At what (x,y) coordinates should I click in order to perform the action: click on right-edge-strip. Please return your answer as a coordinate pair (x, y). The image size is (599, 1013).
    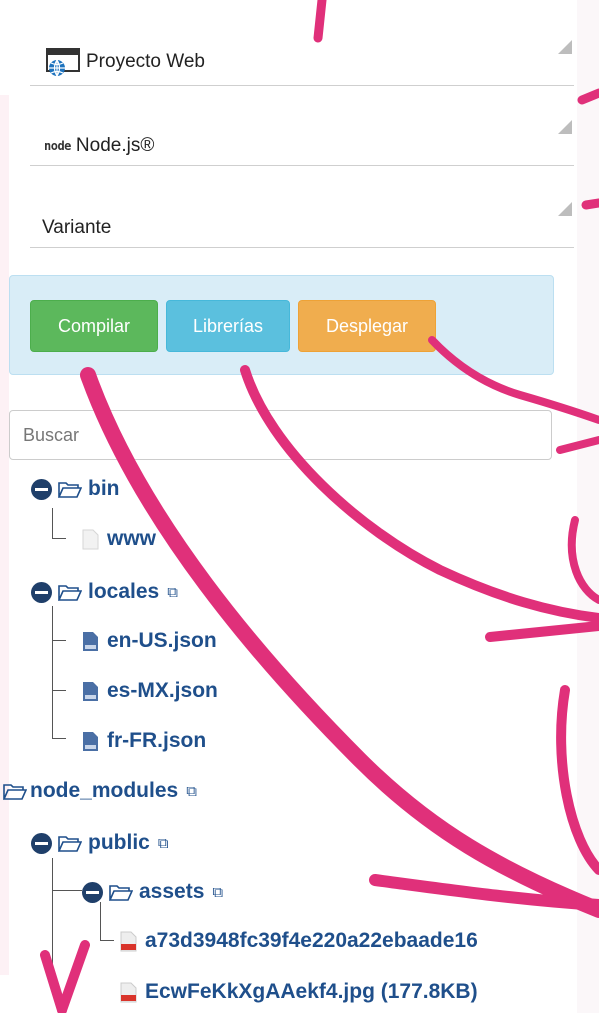
    Looking at the image, I should click on (588, 506).